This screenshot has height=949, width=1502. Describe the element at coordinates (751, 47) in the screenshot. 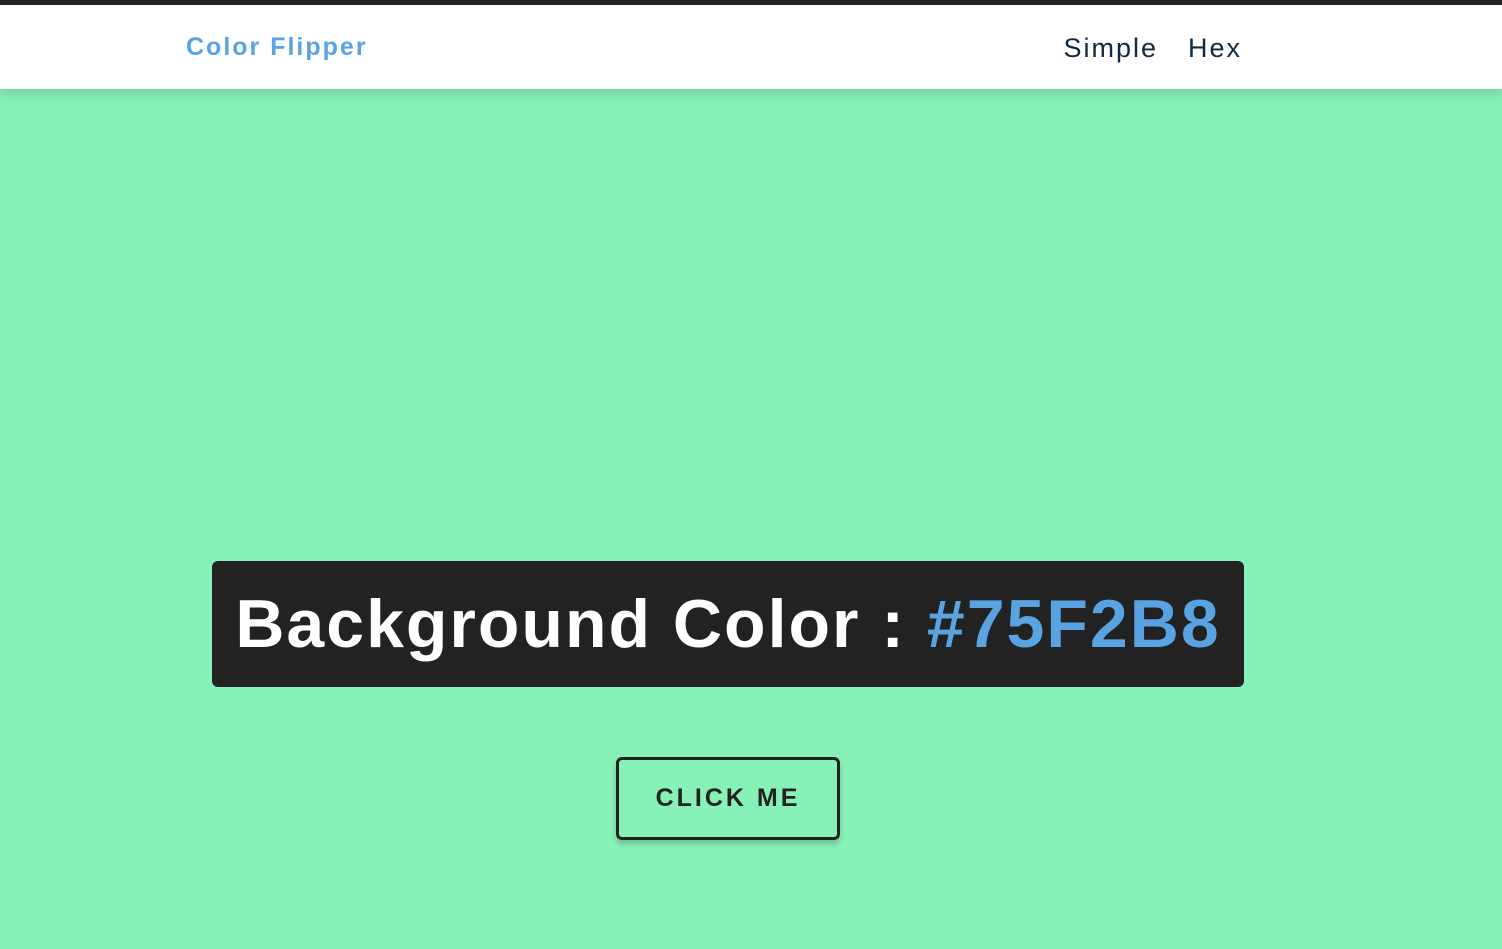

I see `navbar: Color Flipper Simple Hex` at that location.